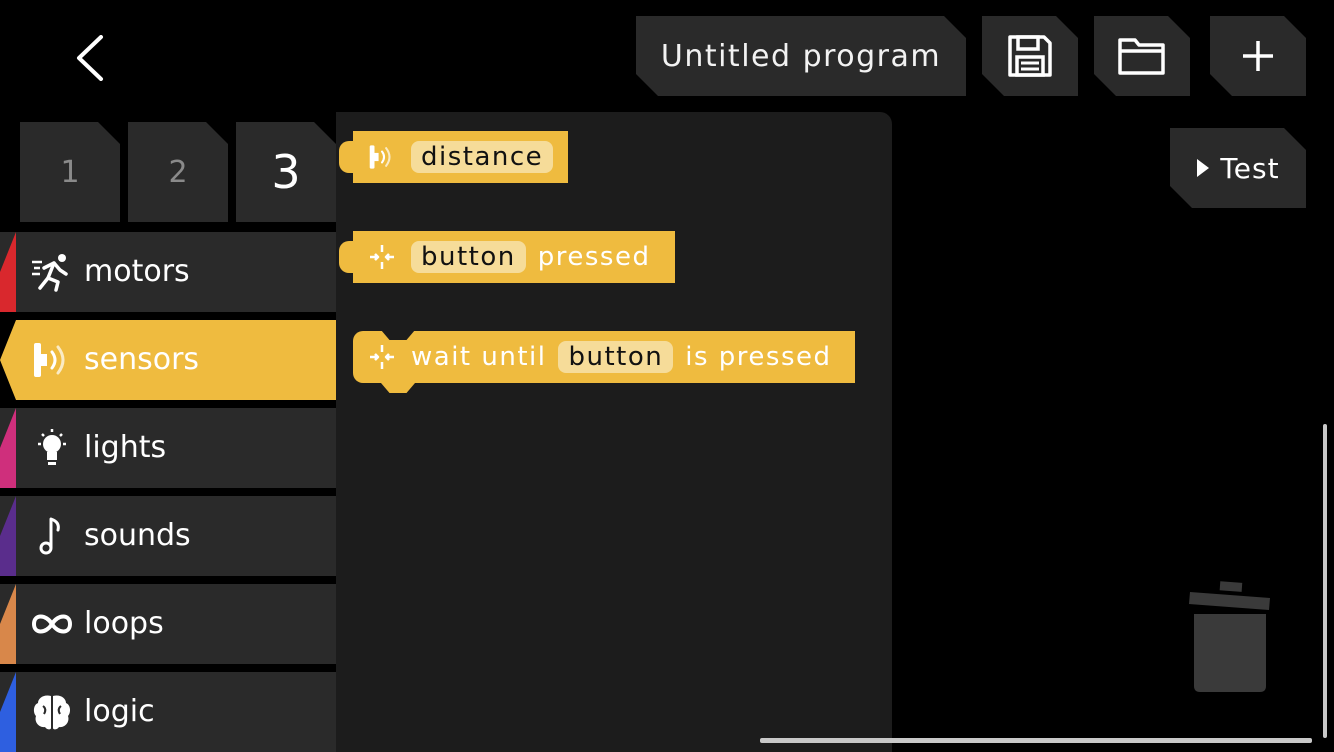 This screenshot has height=752, width=1334. I want to click on open-folder-button, so click(1142, 56).